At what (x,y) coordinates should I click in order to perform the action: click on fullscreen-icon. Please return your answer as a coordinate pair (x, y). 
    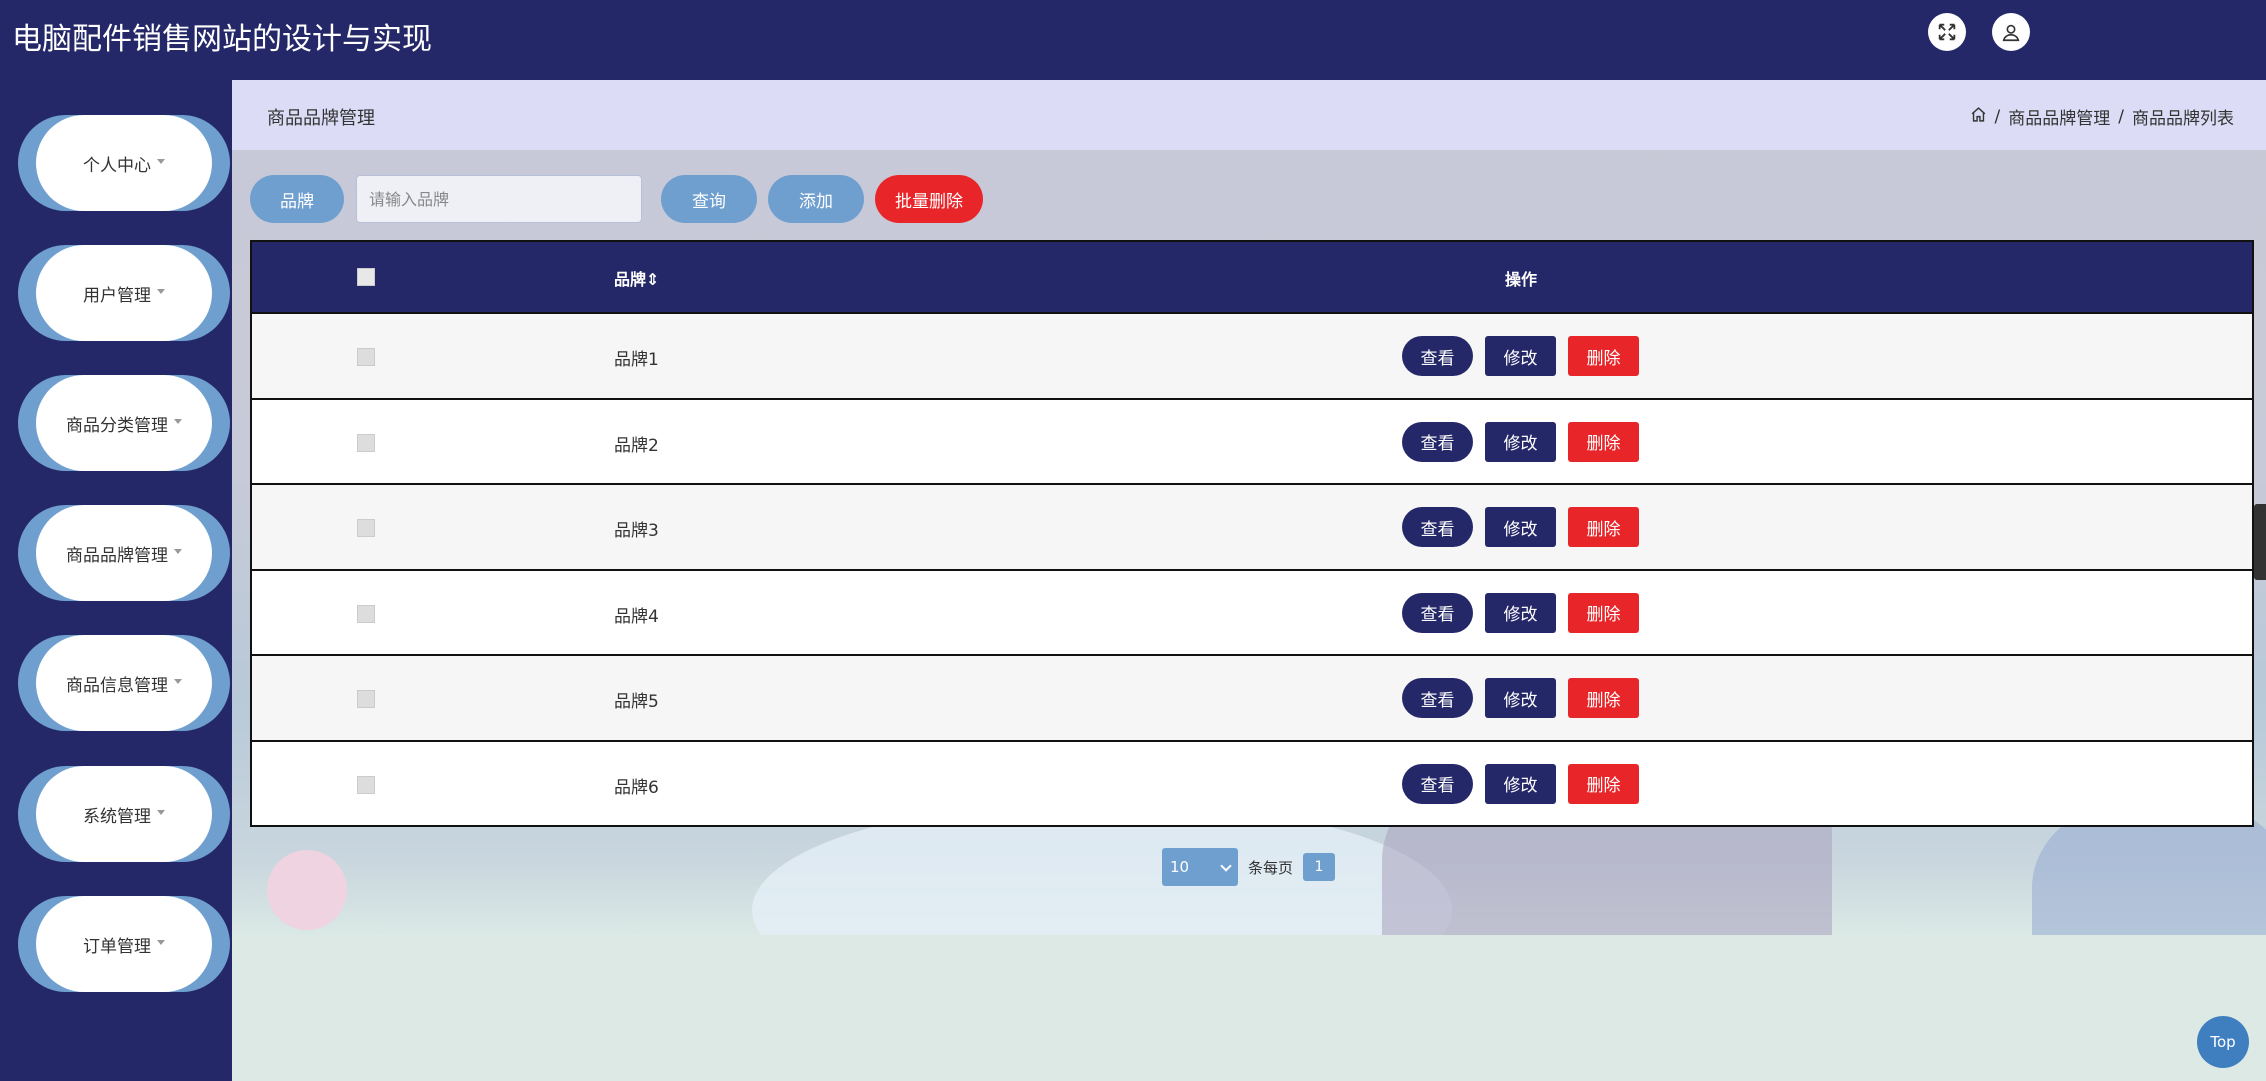
    Looking at the image, I should click on (1947, 32).